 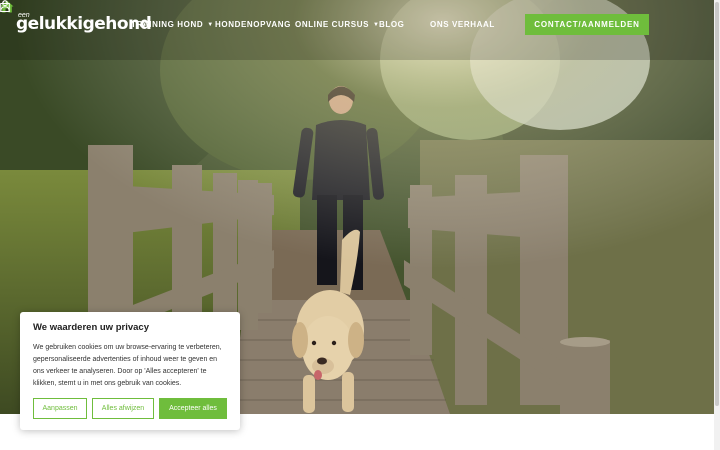 What do you see at coordinates (193, 408) in the screenshot?
I see `accept-all-button: Accepteer alles` at bounding box center [193, 408].